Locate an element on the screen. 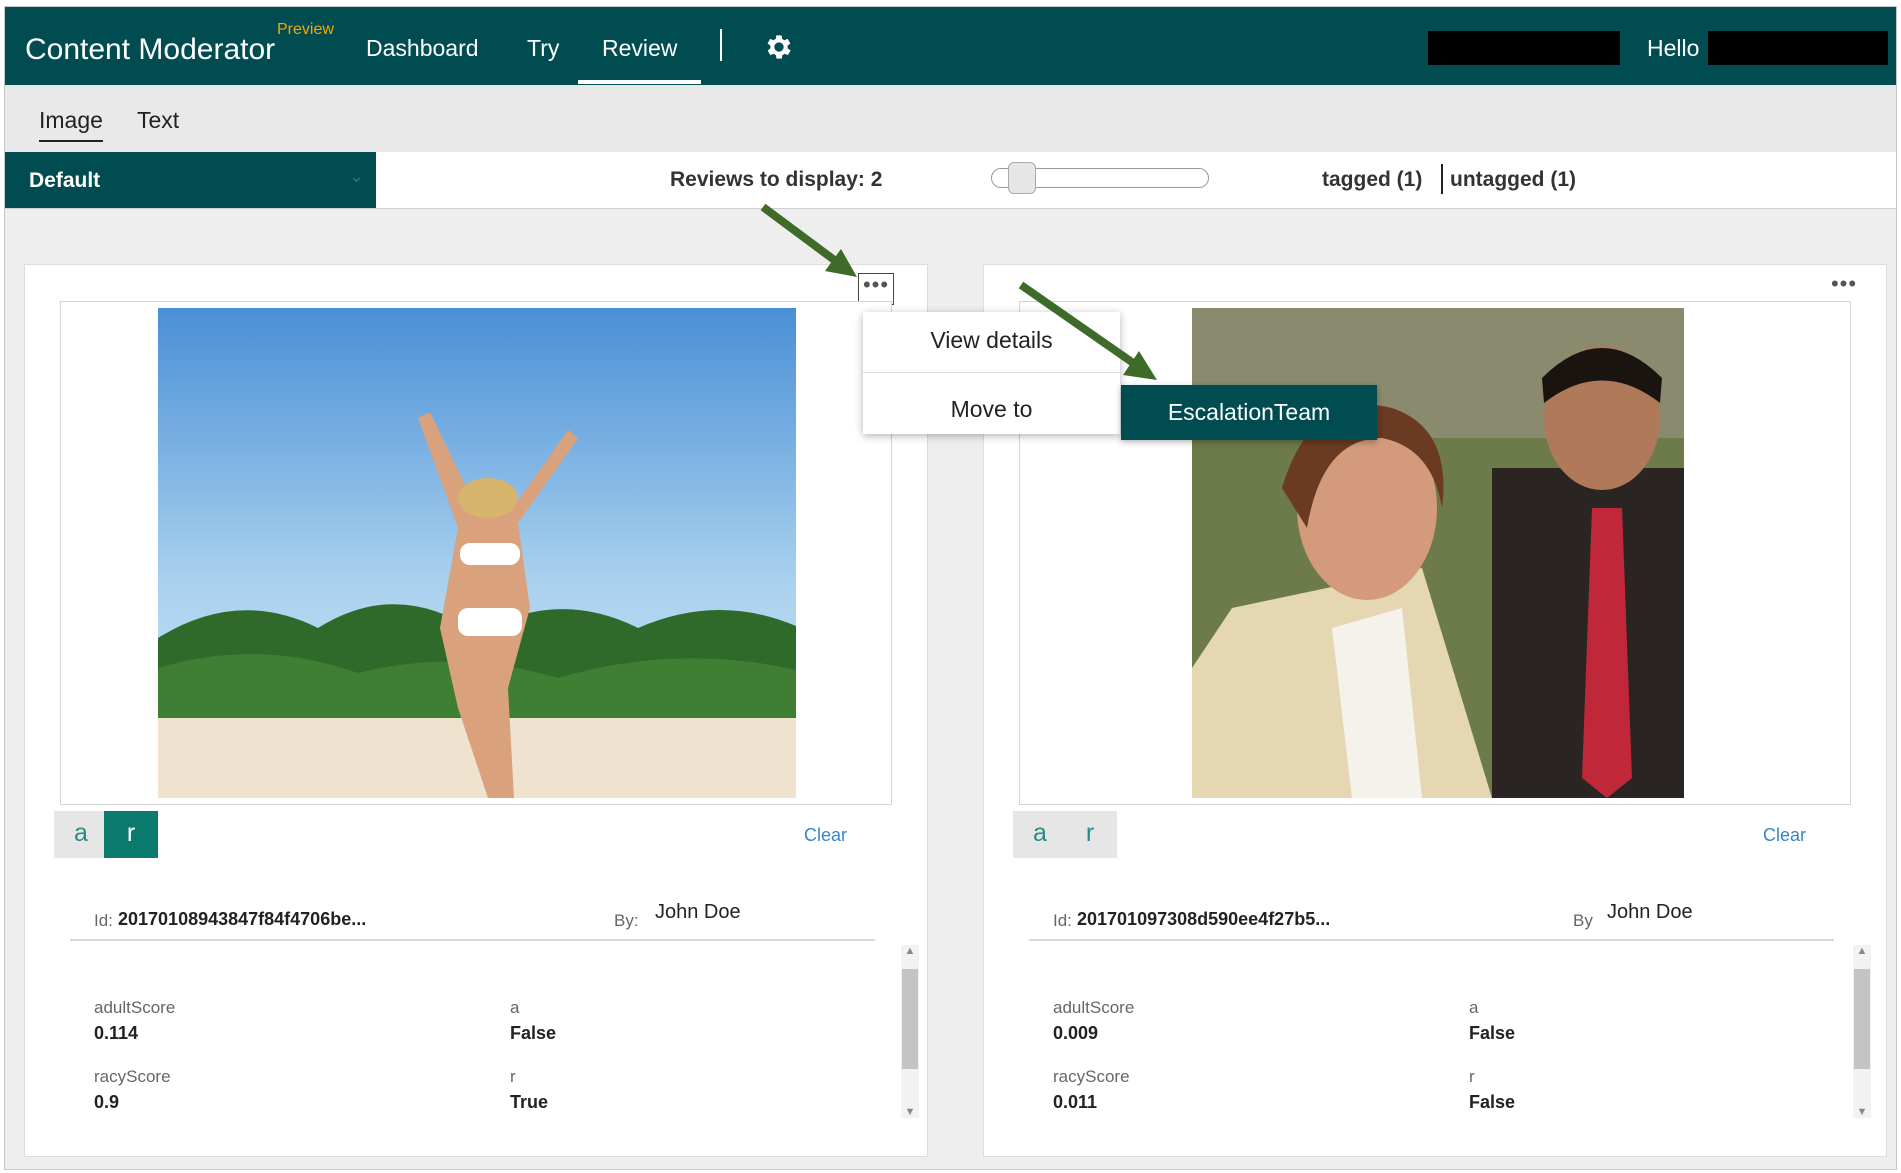 Image resolution: width=1901 pixels, height=1173 pixels. tab-text: Text is located at coordinates (158, 120).